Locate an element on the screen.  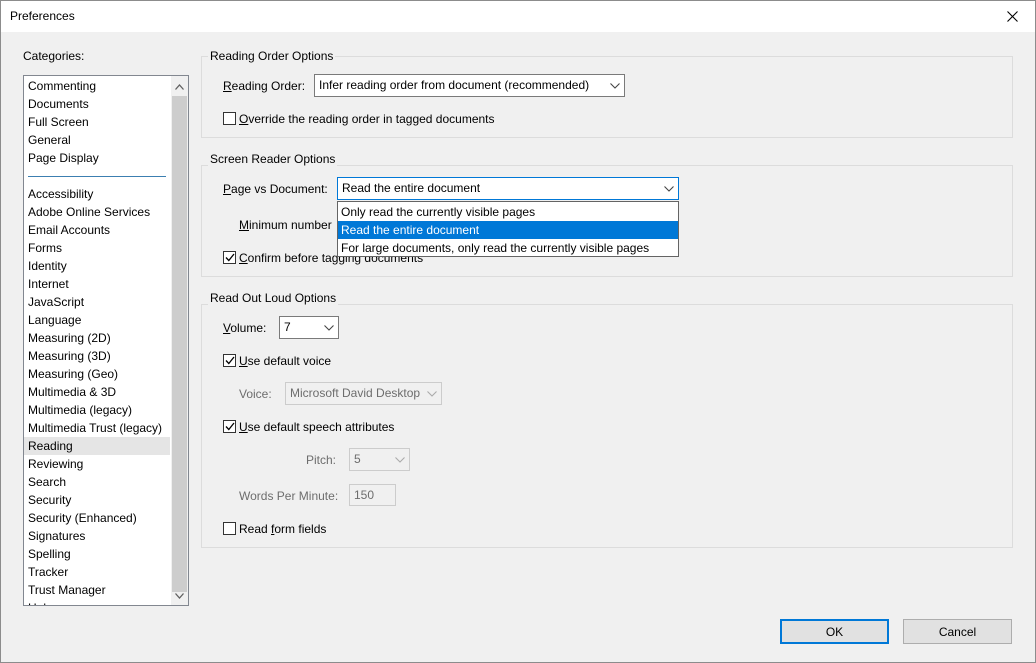
category-item-partial: Help is located at coordinates (97, 602).